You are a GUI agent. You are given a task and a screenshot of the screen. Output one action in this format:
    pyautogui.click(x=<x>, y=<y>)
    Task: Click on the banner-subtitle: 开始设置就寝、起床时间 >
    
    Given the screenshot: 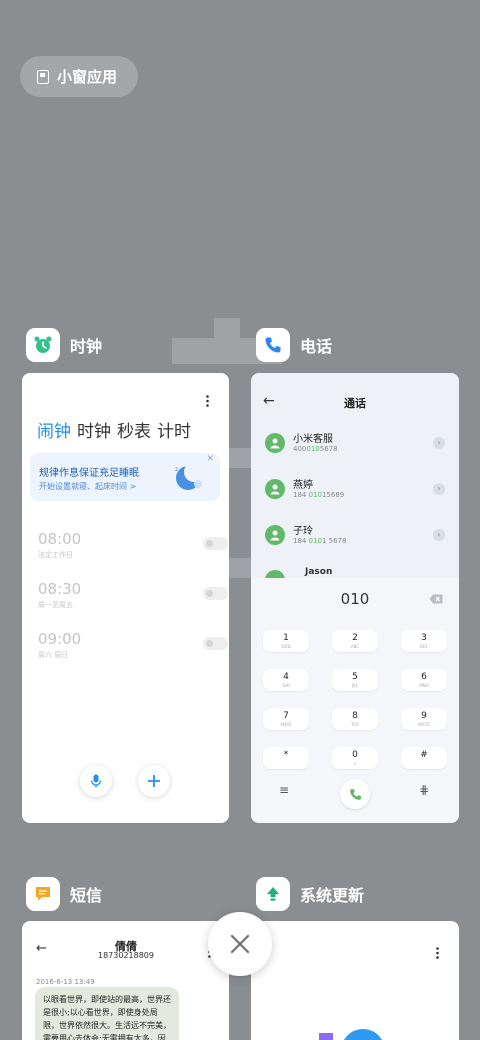 What is the action you would take?
    pyautogui.click(x=87, y=486)
    